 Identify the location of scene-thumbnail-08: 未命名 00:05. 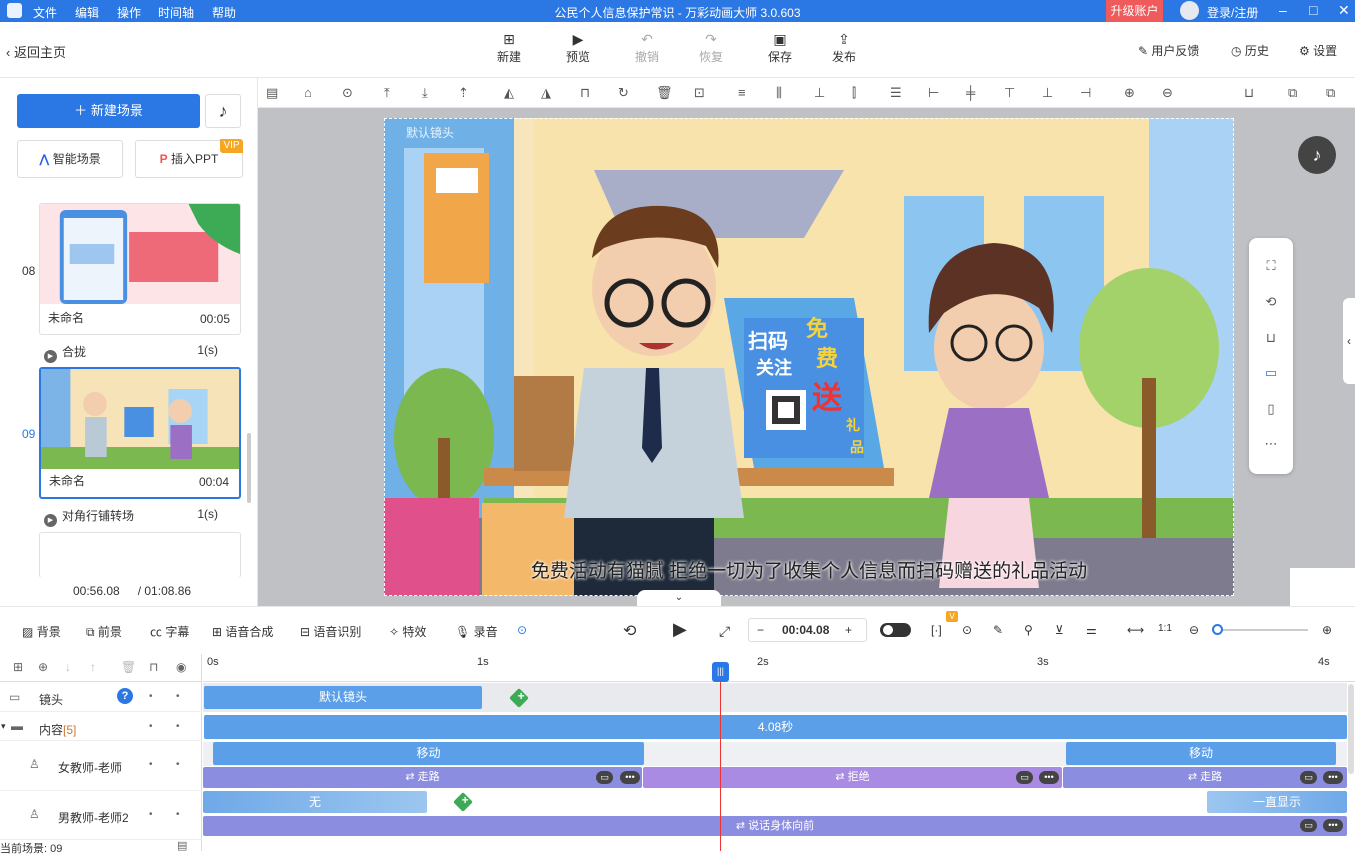
(140, 269).